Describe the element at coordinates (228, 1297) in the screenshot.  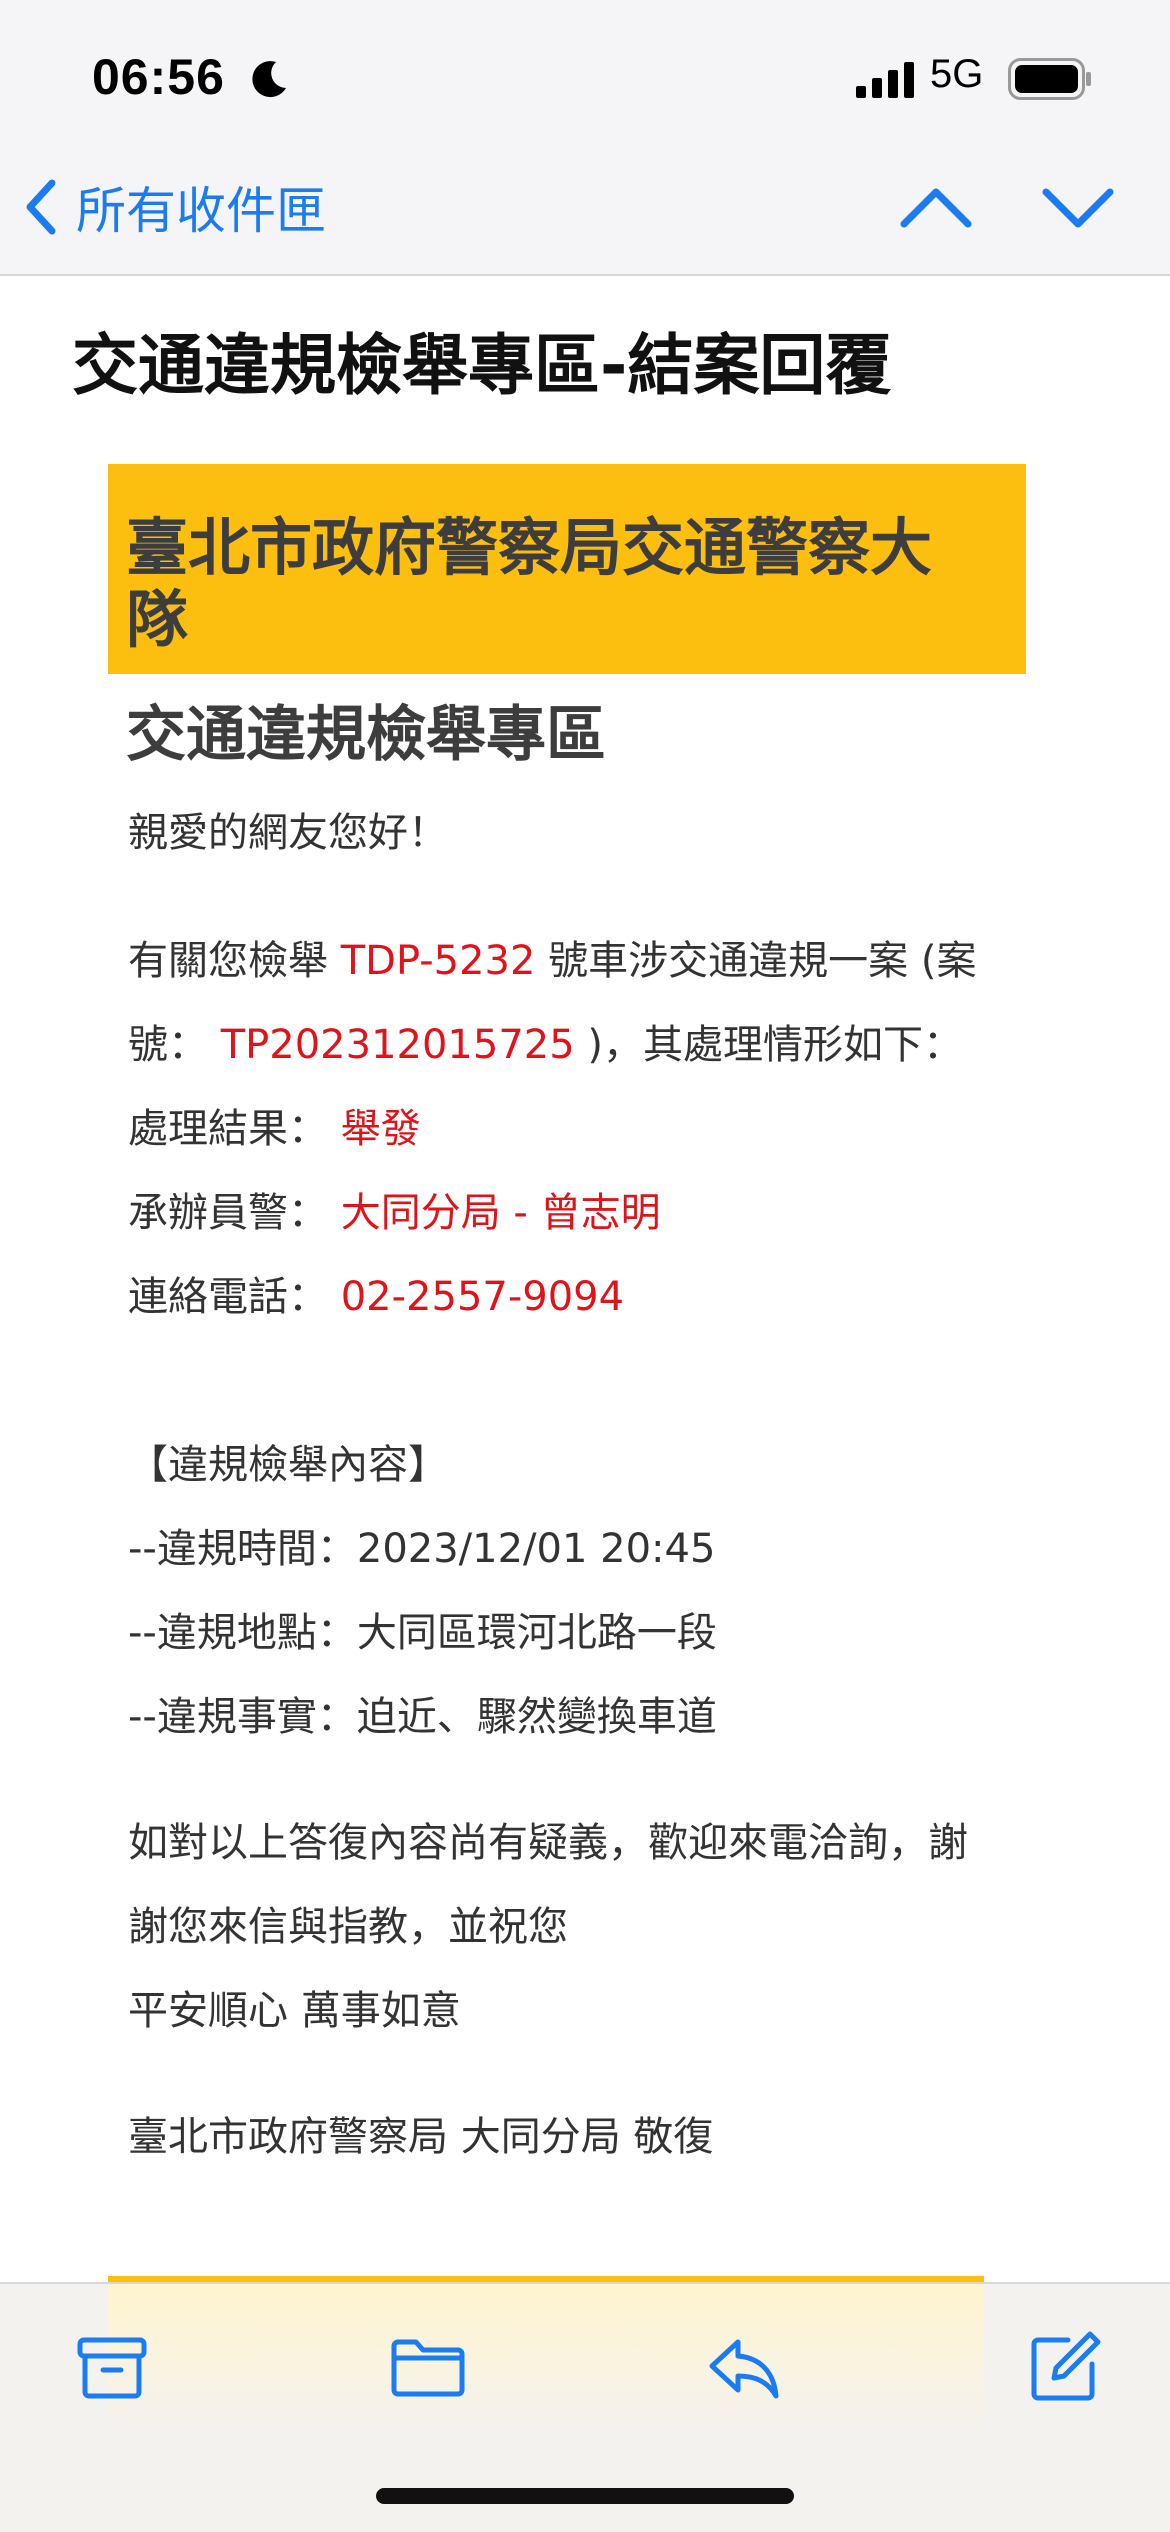
I see `phone-label: 連絡電話：` at that location.